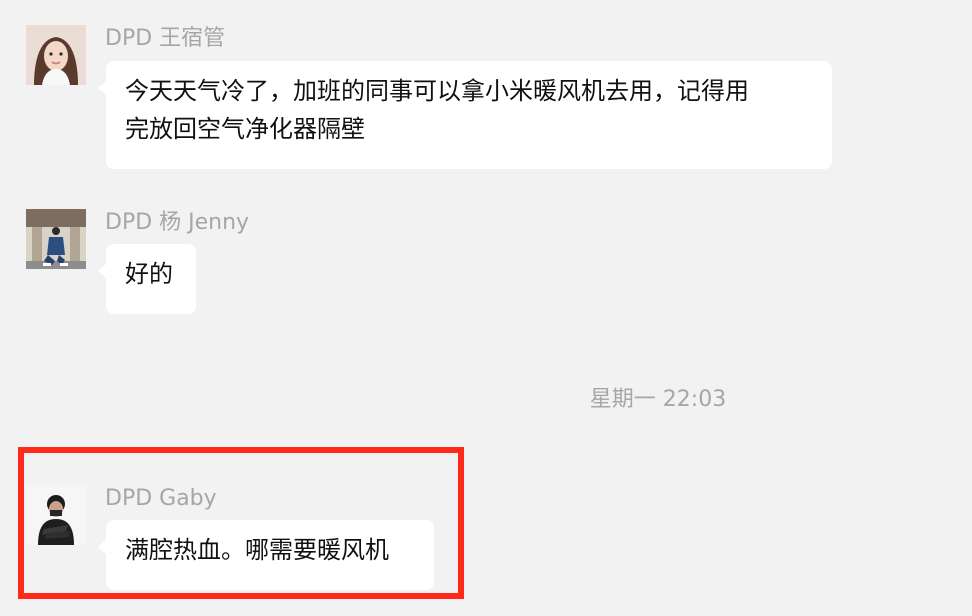 The width and height of the screenshot is (972, 616). Describe the element at coordinates (161, 498) in the screenshot. I see `sender-name: DPD Gaby` at that location.